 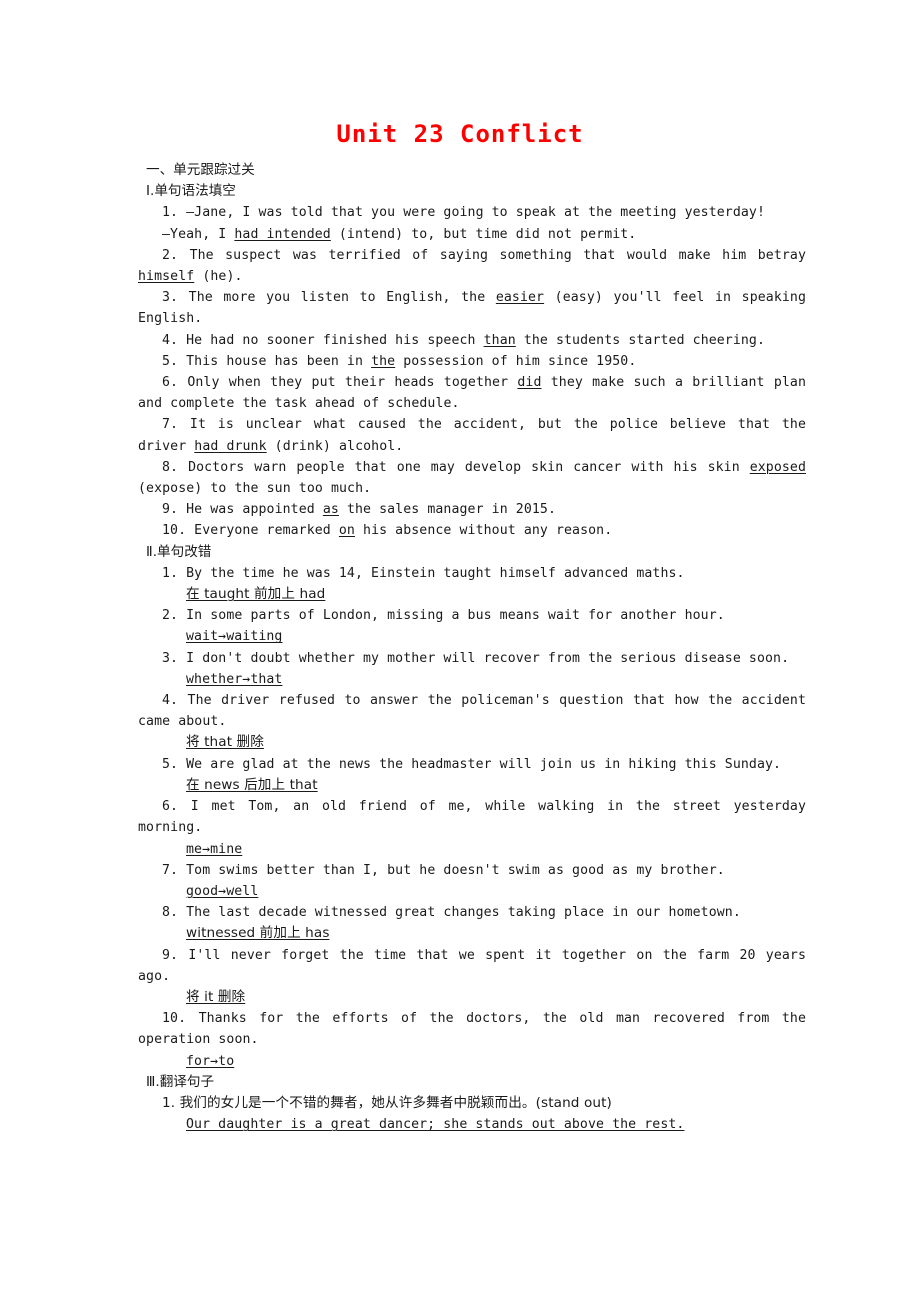 I want to click on page-title: Unit 23 Conflict, so click(x=460, y=134).